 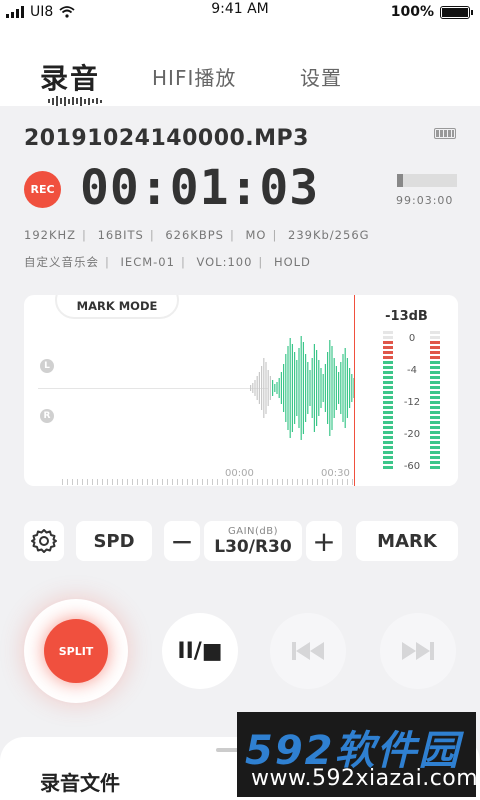 What do you see at coordinates (240, 66) in the screenshot?
I see `top-tabs: 录音 HIFI播放 设置` at bounding box center [240, 66].